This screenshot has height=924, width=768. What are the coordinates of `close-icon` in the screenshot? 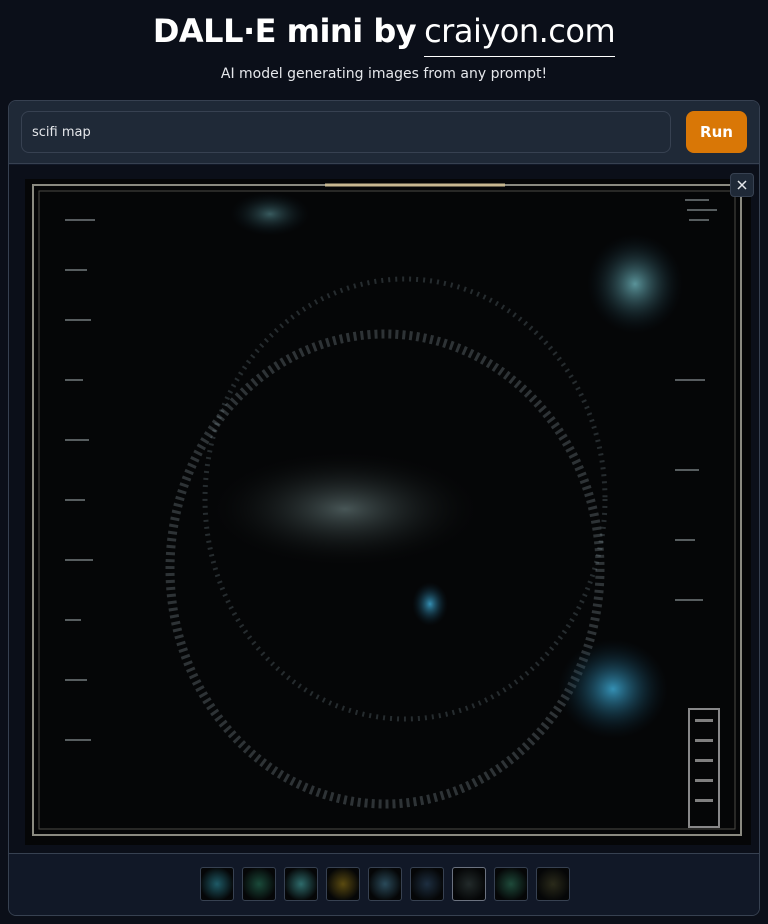 It's located at (742, 185).